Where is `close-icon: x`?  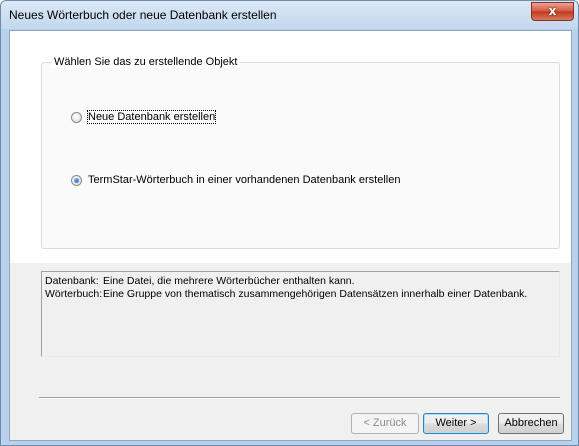
close-icon: x is located at coordinates (552, 11).